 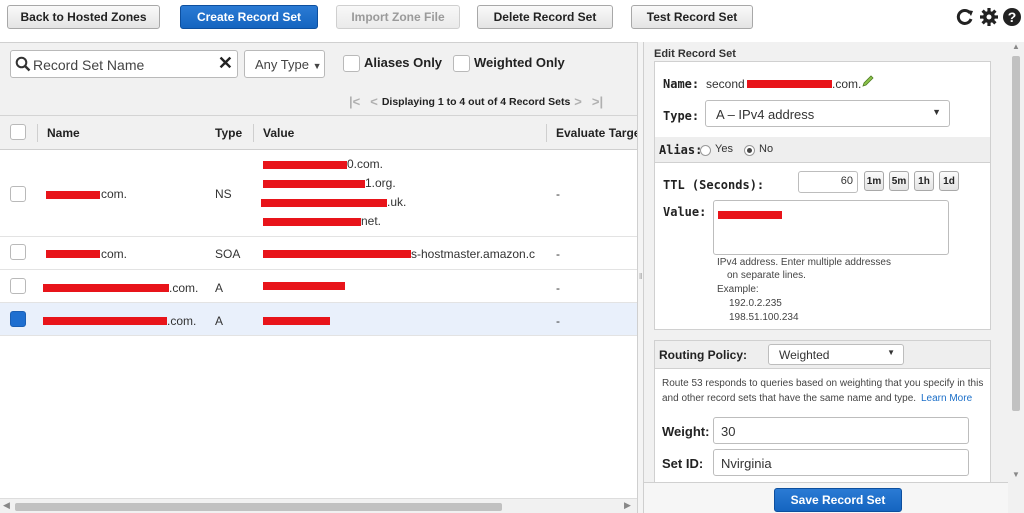 I want to click on type-select: A – IPv4 address ▼, so click(x=827, y=113).